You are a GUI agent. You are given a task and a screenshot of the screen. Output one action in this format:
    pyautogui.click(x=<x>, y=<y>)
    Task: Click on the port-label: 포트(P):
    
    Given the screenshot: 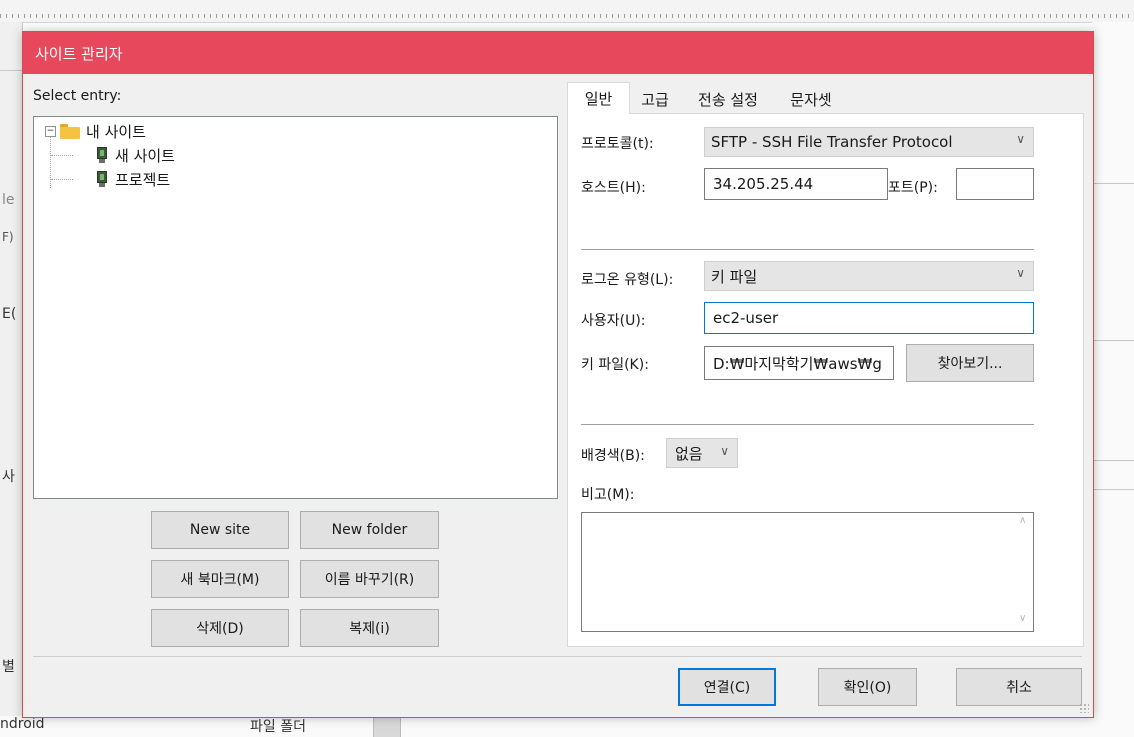 What is the action you would take?
    pyautogui.click(x=913, y=188)
    